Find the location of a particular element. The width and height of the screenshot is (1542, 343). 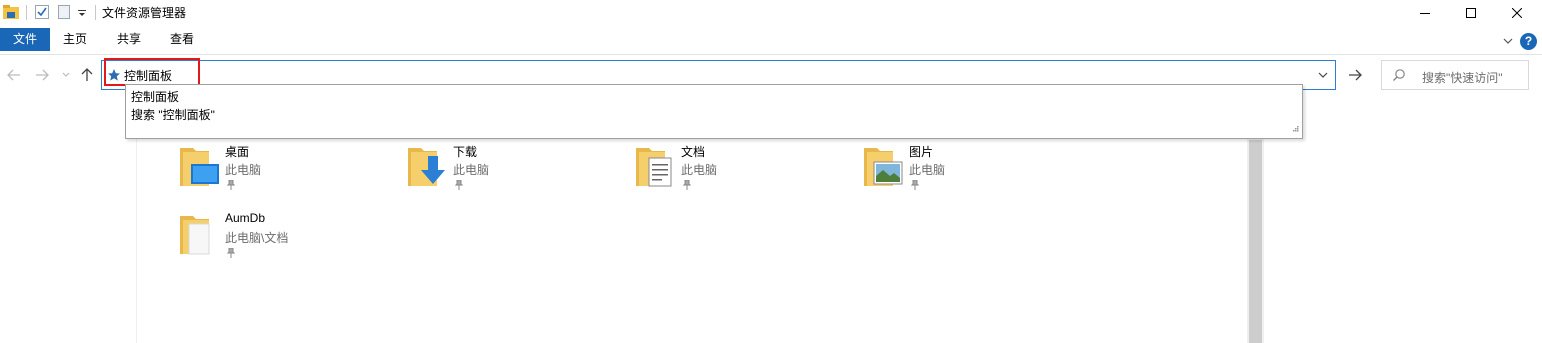

resize-grip-icon is located at coordinates (1295, 128).